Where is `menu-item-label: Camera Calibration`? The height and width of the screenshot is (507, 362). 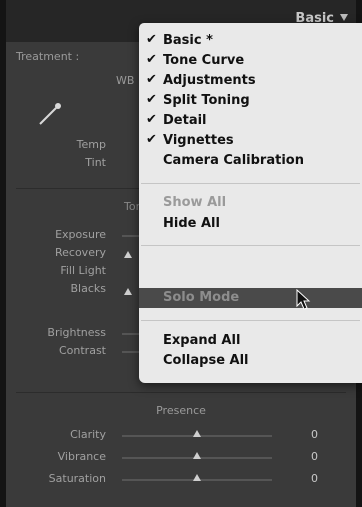 menu-item-label: Camera Calibration is located at coordinates (233, 160).